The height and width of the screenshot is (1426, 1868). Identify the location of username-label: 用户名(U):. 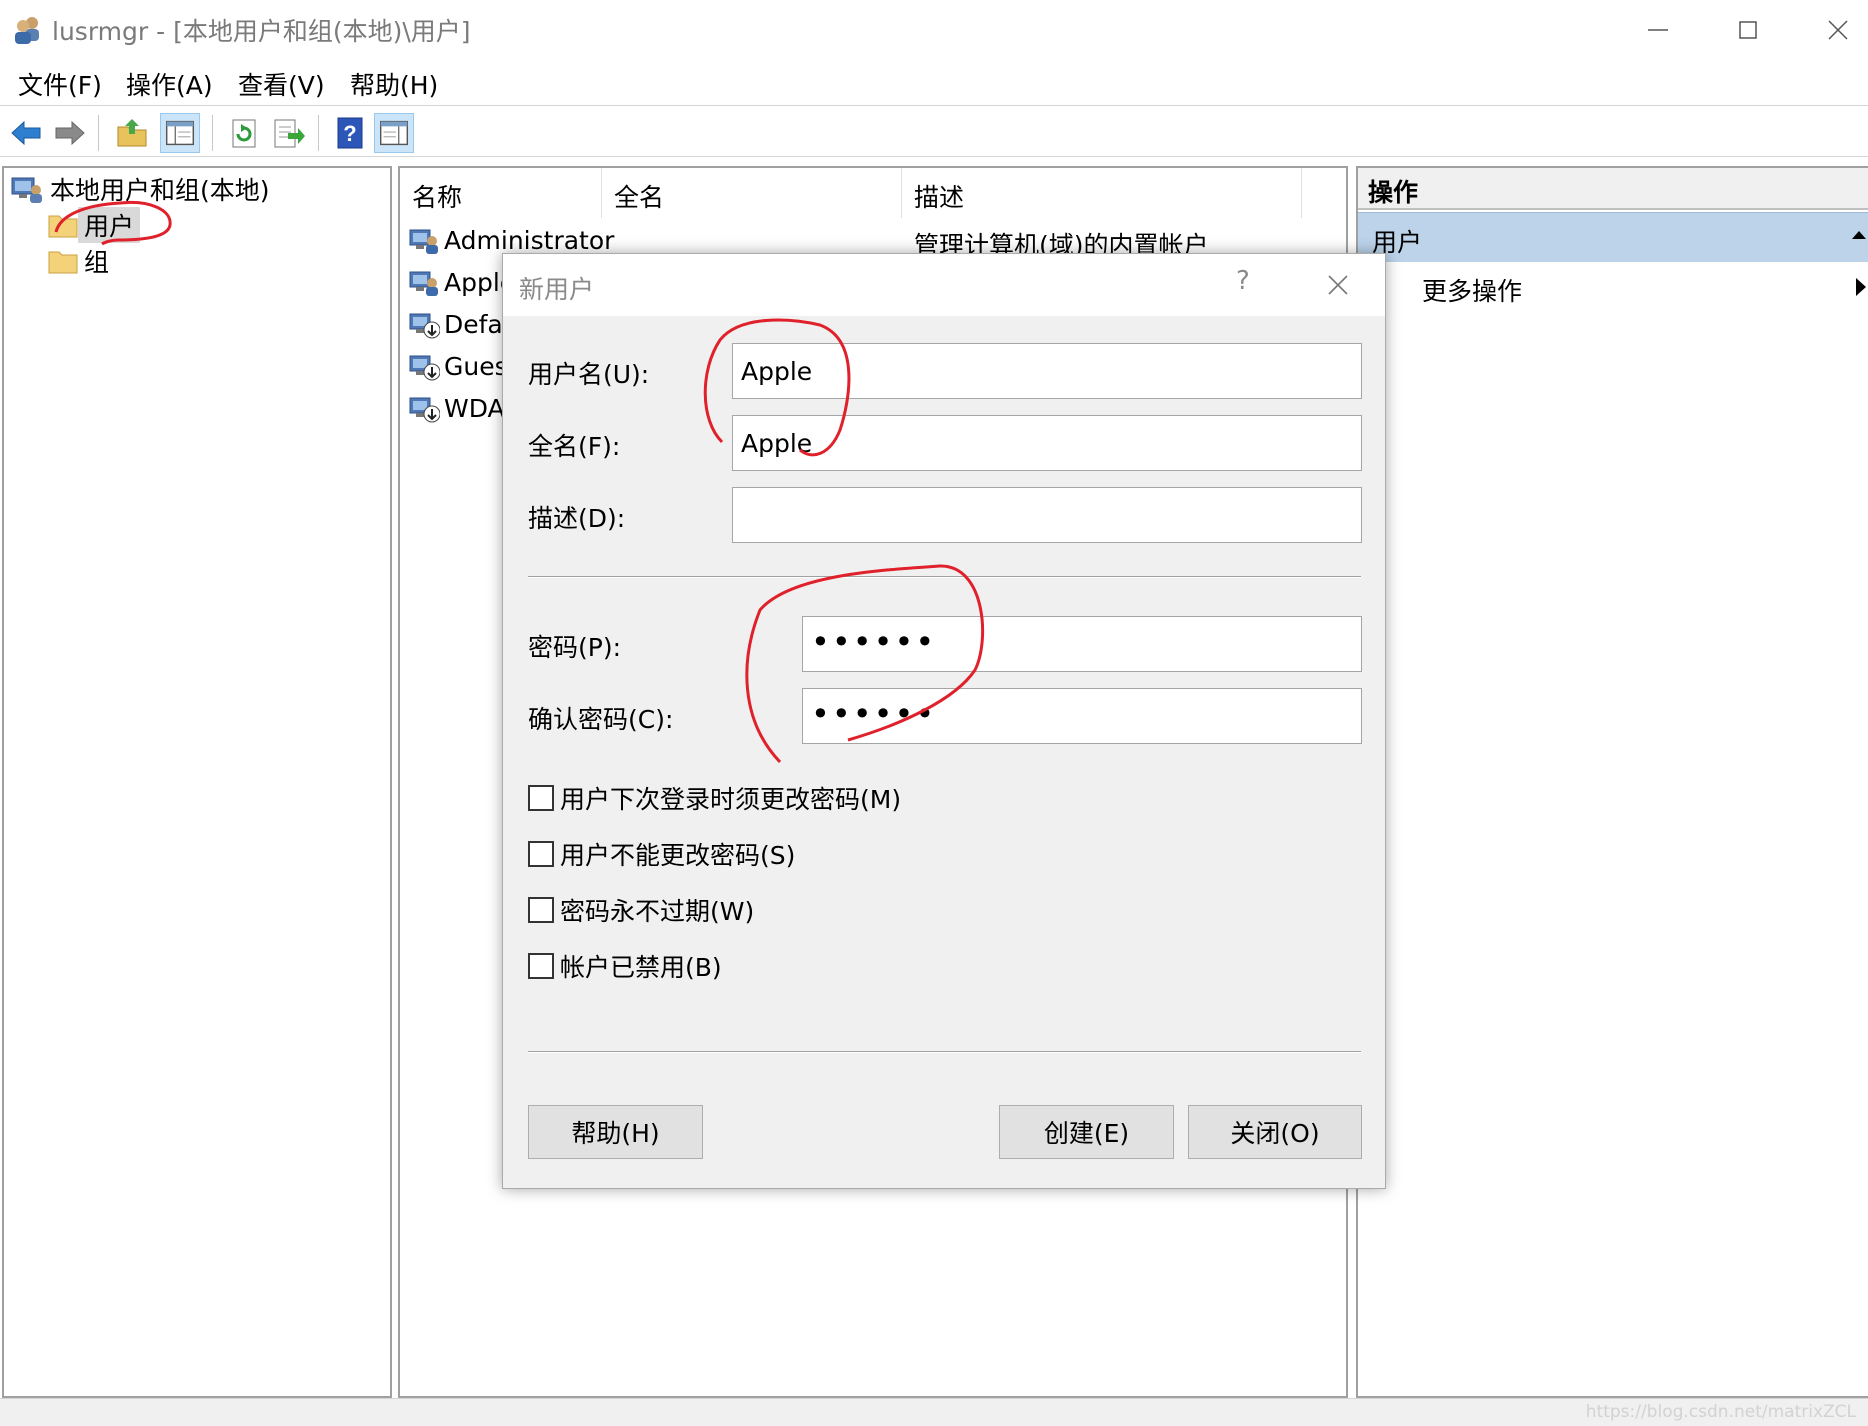
(589, 374).